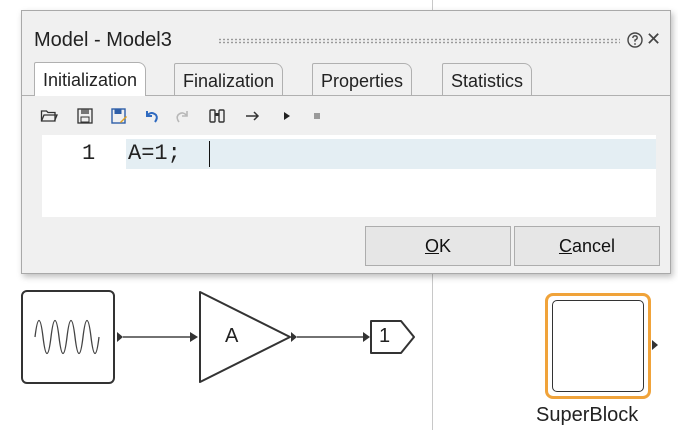 The image size is (678, 430). I want to click on outport-block, so click(392, 337).